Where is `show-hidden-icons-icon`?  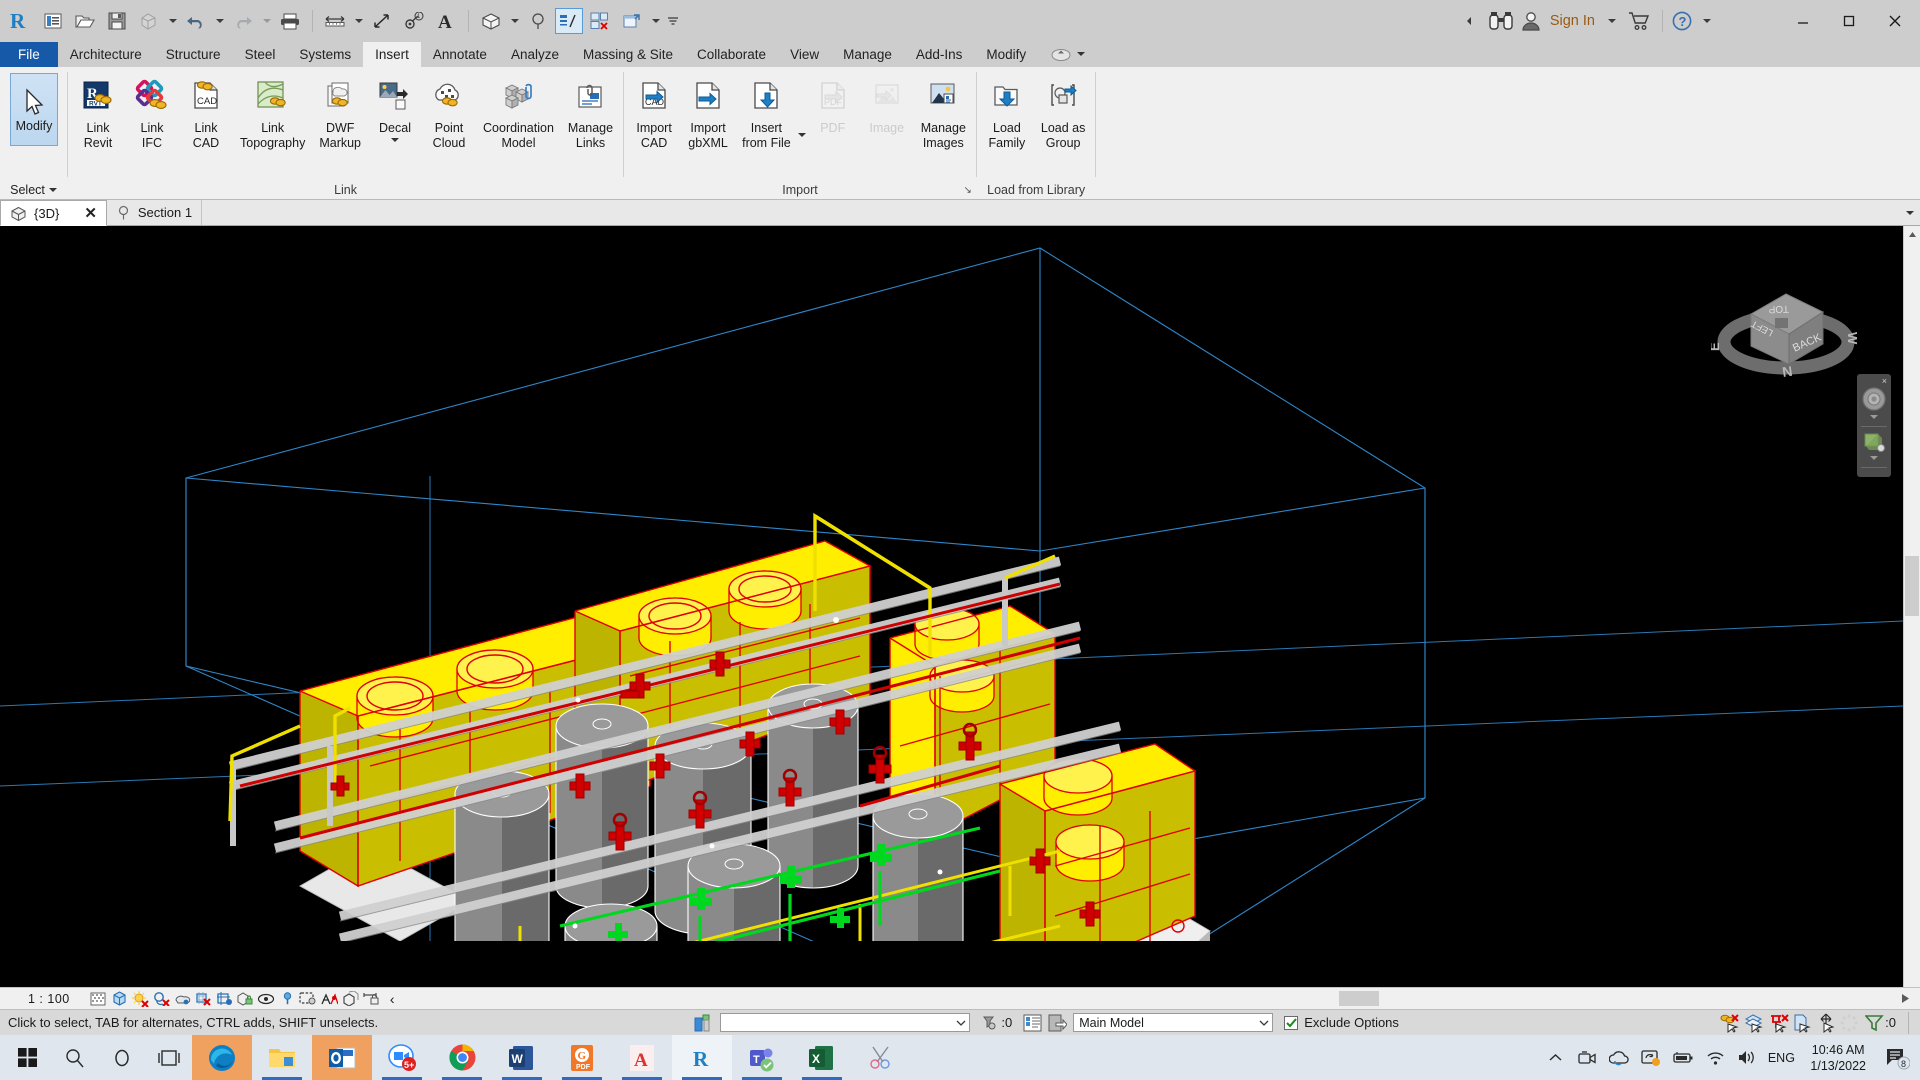
show-hidden-icons-icon is located at coordinates (1555, 1057).